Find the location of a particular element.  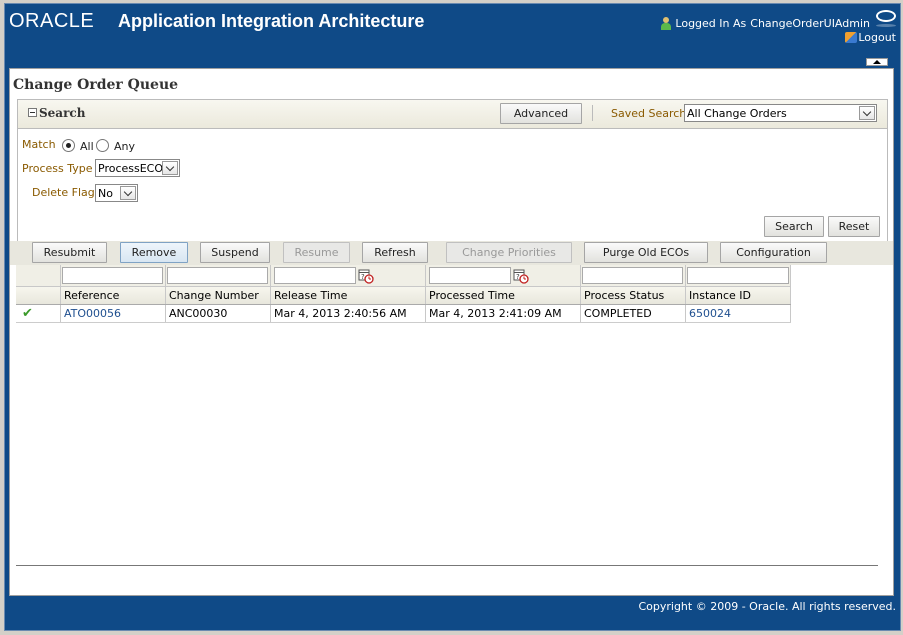

processed-time-filter-input is located at coordinates (470, 275).